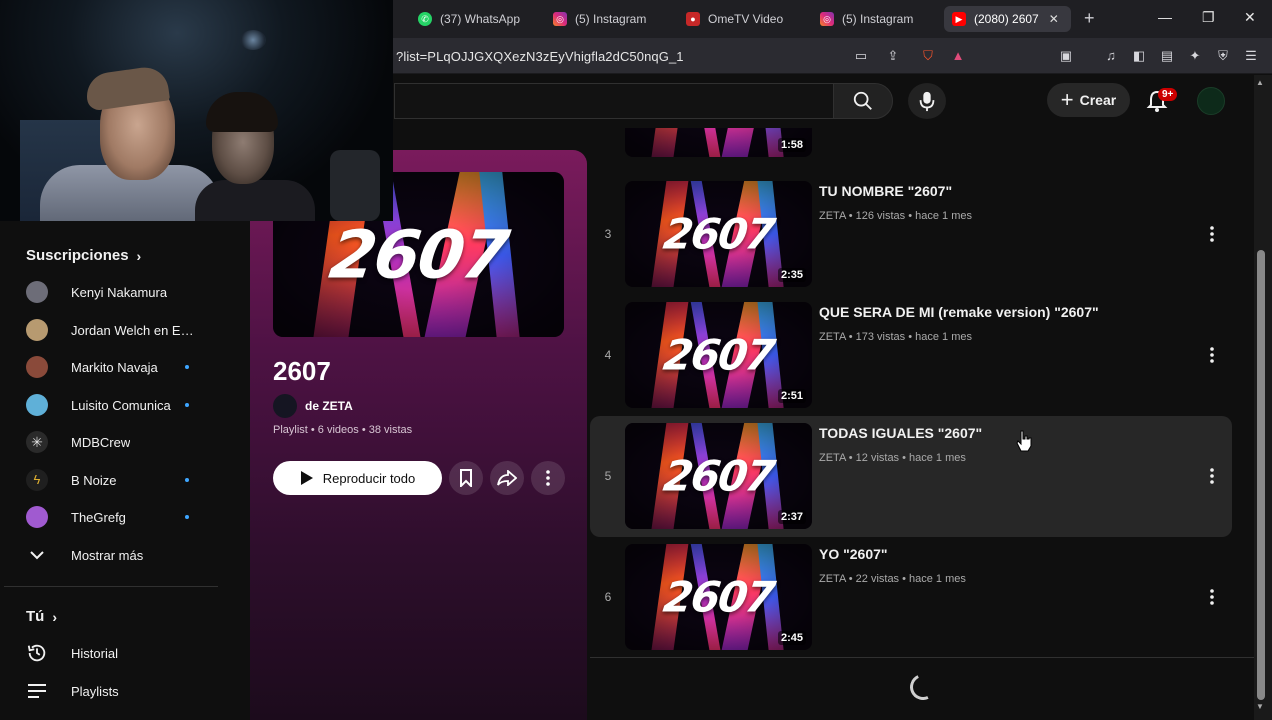  What do you see at coordinates (911, 146) in the screenshot?
I see `video-row: 2607 1:58` at bounding box center [911, 146].